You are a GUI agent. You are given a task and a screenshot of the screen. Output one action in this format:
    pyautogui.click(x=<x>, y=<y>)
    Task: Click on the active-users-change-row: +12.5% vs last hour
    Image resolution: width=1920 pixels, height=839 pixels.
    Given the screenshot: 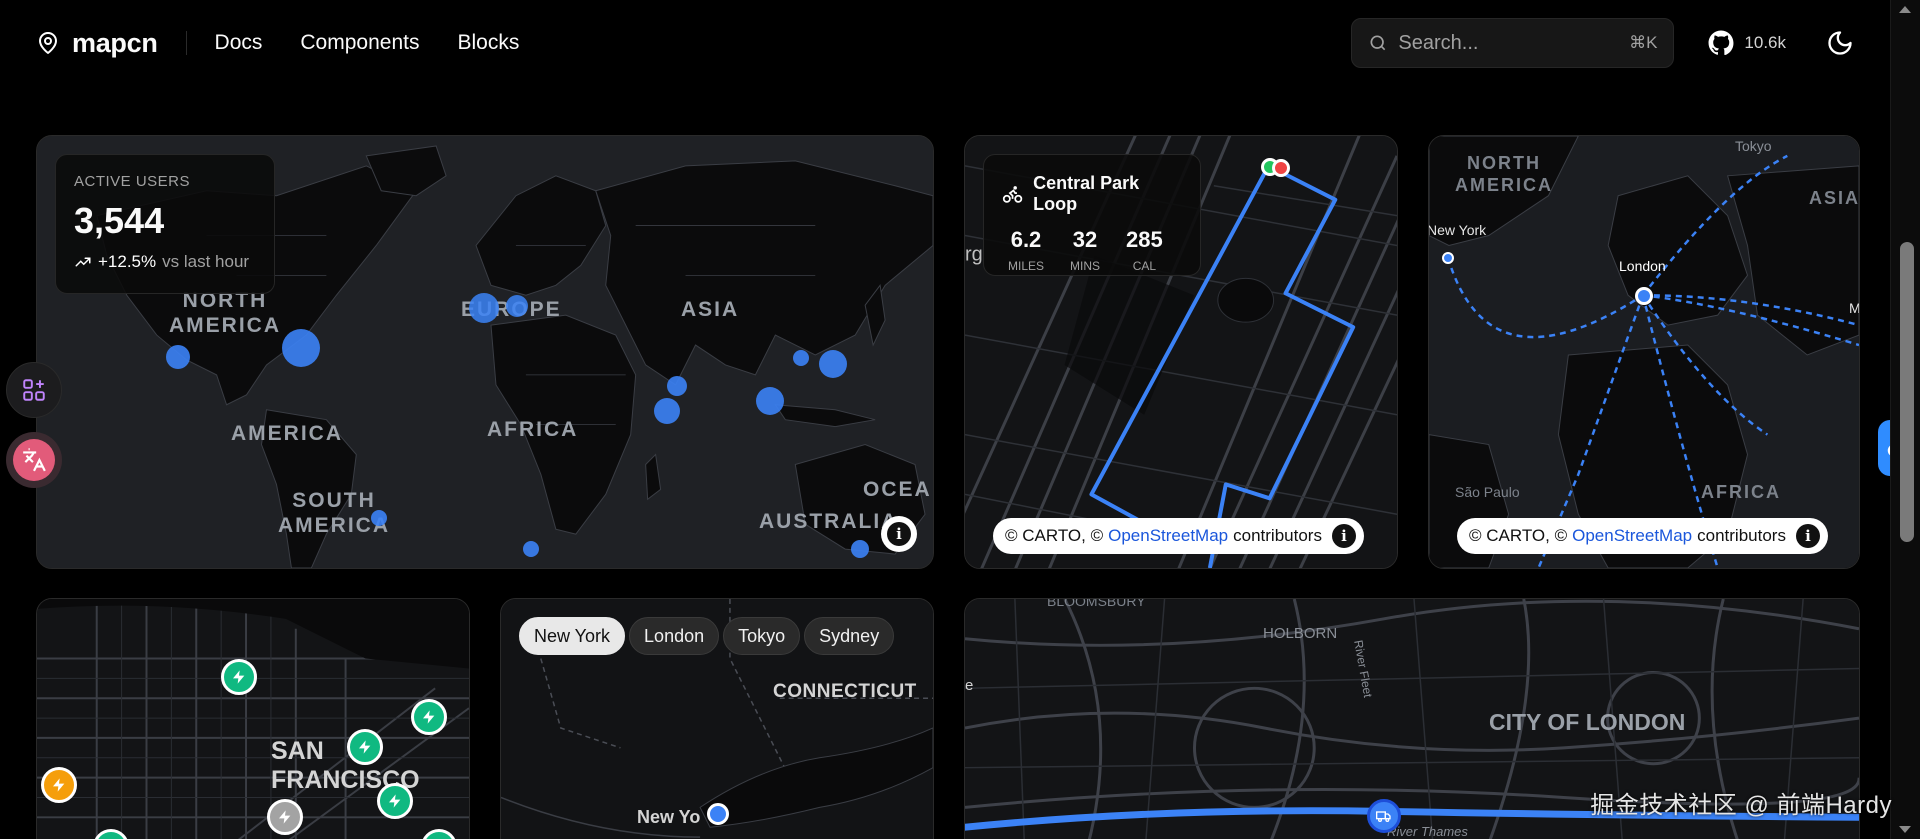 What is the action you would take?
    pyautogui.click(x=165, y=262)
    